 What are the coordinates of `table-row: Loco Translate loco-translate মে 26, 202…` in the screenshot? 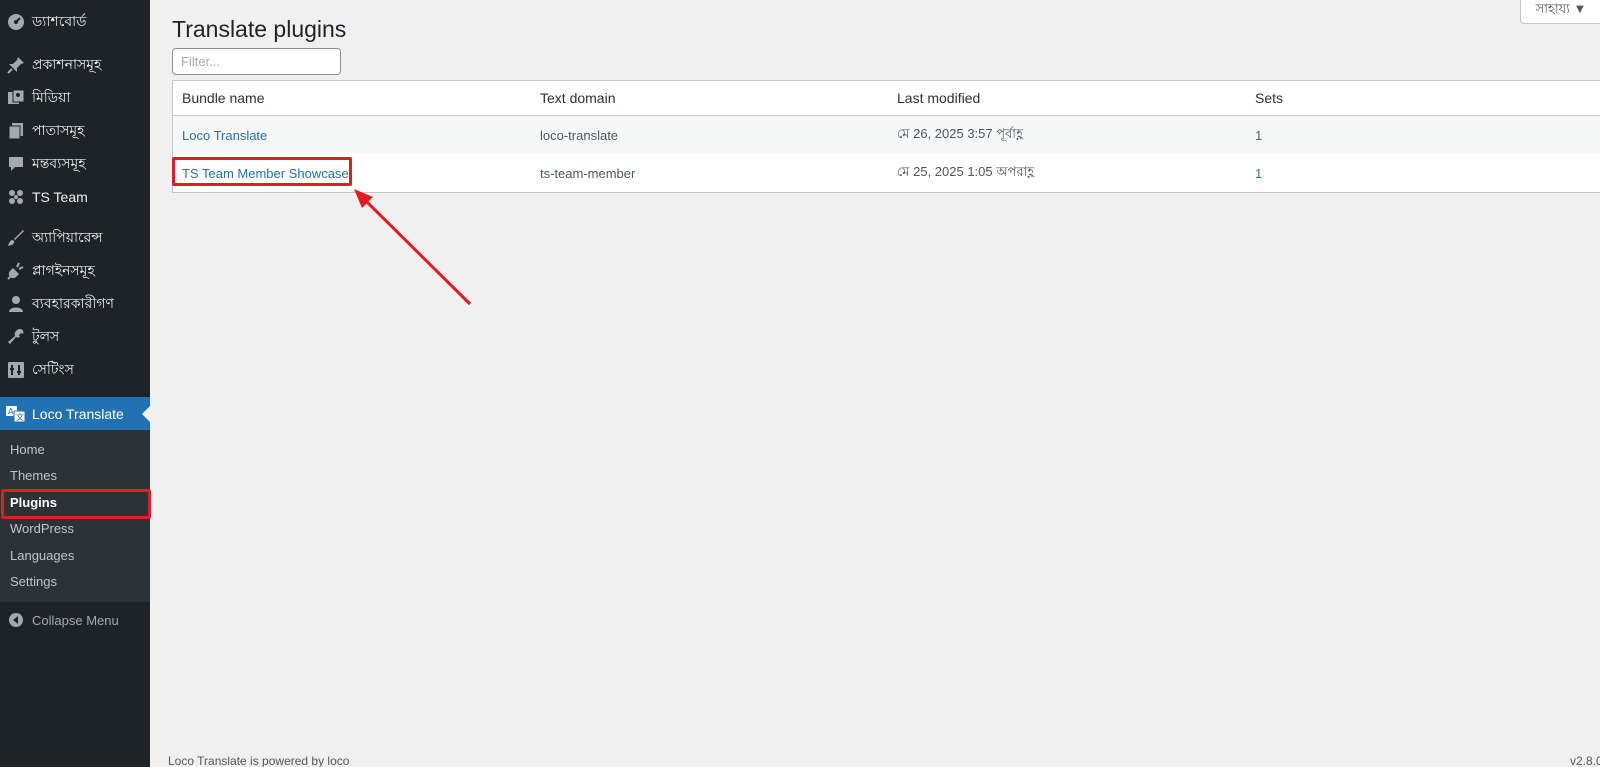 It's located at (886, 135).